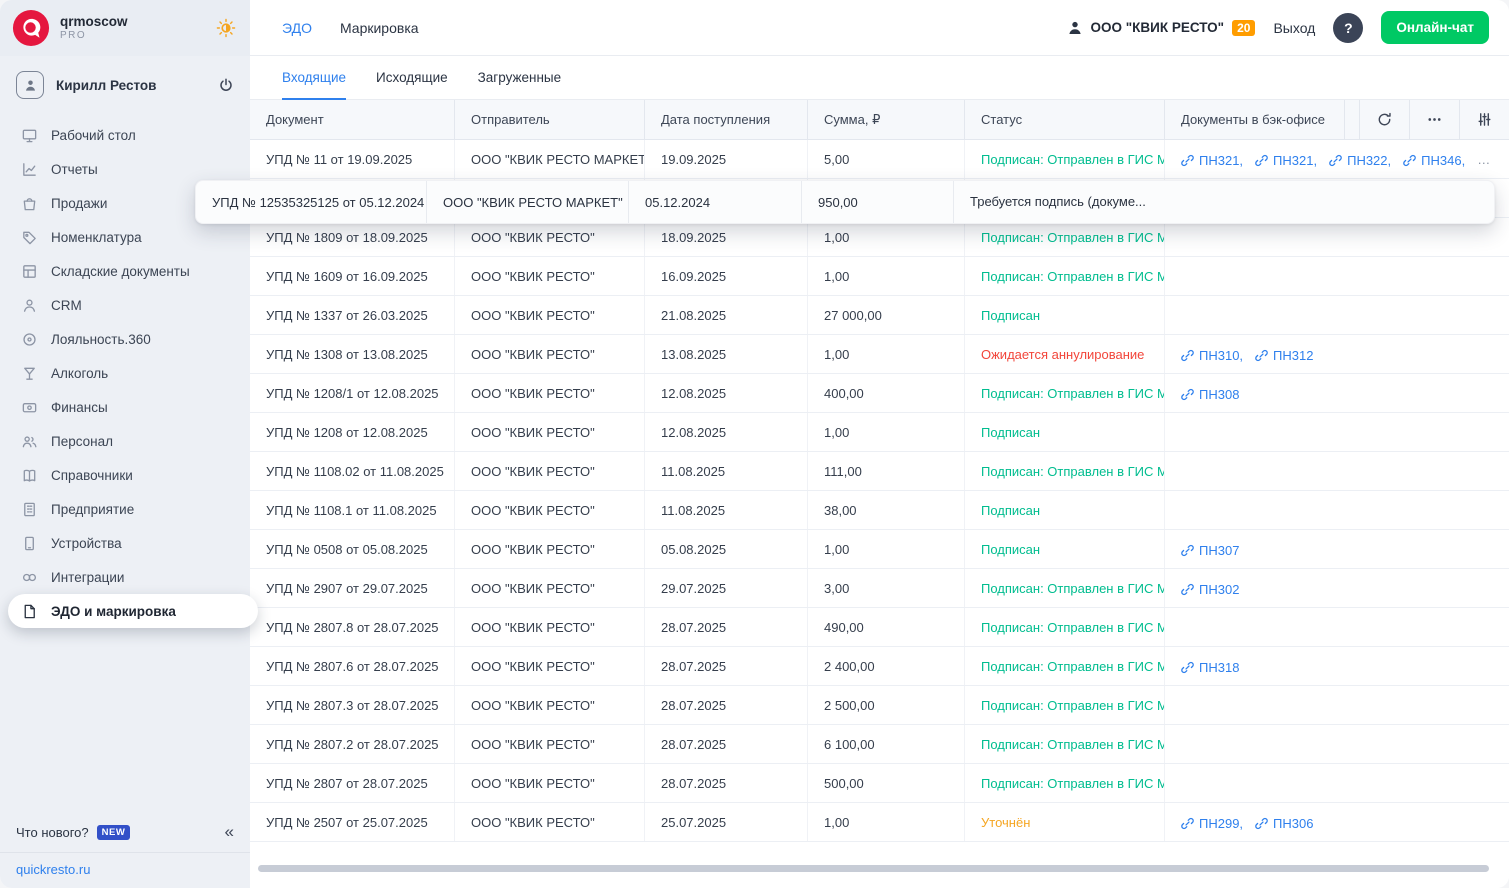 The image size is (1509, 888). What do you see at coordinates (73, 35) in the screenshot?
I see `workspace-plan: PRO` at bounding box center [73, 35].